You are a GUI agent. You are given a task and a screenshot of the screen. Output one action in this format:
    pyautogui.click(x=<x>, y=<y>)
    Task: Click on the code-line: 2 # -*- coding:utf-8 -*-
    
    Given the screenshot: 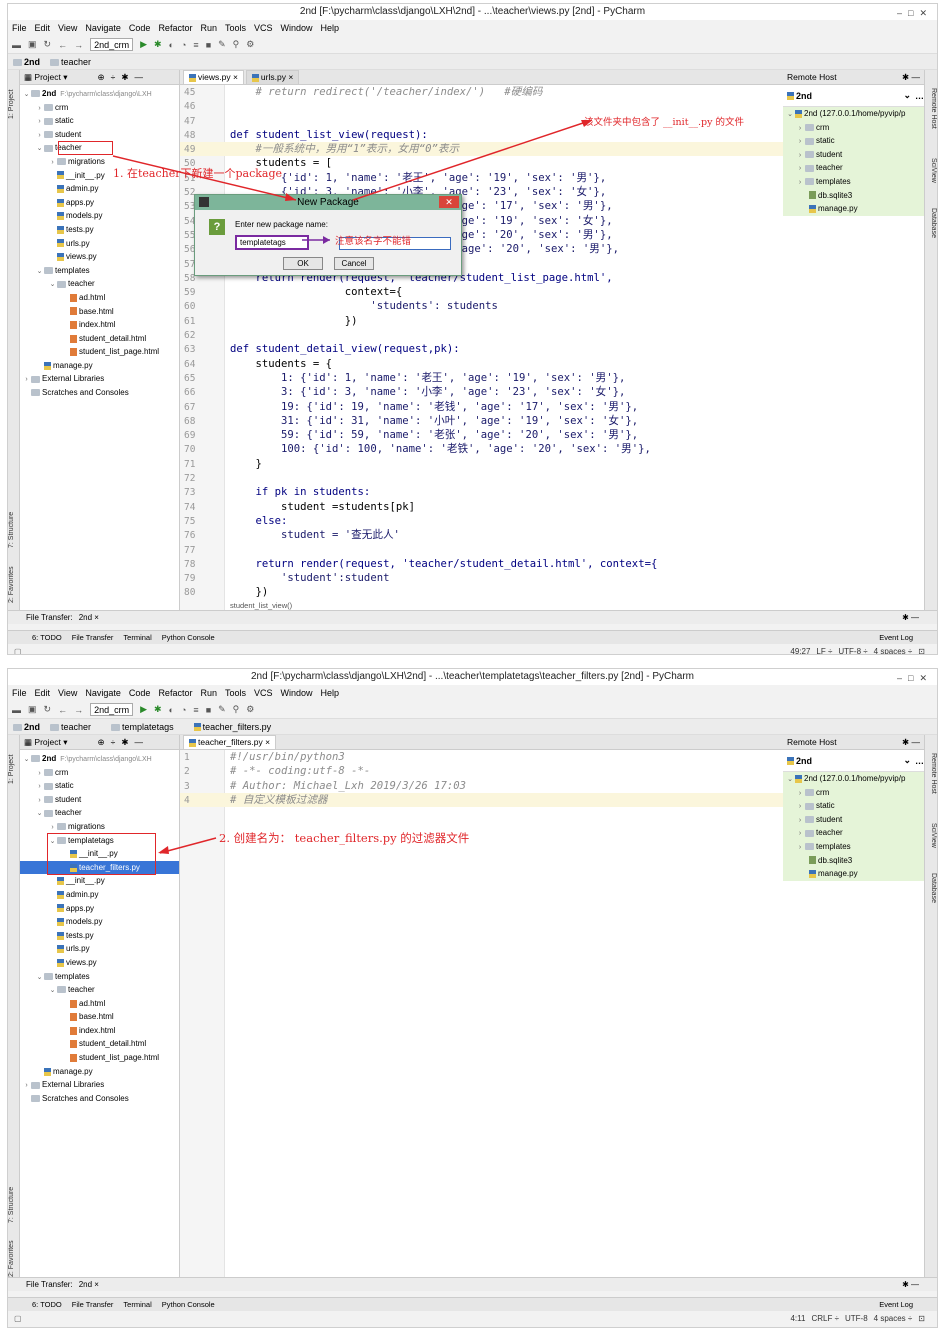 What is the action you would take?
    pyautogui.click(x=485, y=771)
    